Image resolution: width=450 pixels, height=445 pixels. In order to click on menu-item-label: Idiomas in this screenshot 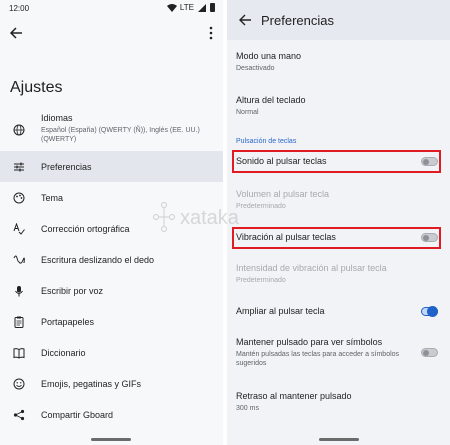, I will do `click(57, 118)`.